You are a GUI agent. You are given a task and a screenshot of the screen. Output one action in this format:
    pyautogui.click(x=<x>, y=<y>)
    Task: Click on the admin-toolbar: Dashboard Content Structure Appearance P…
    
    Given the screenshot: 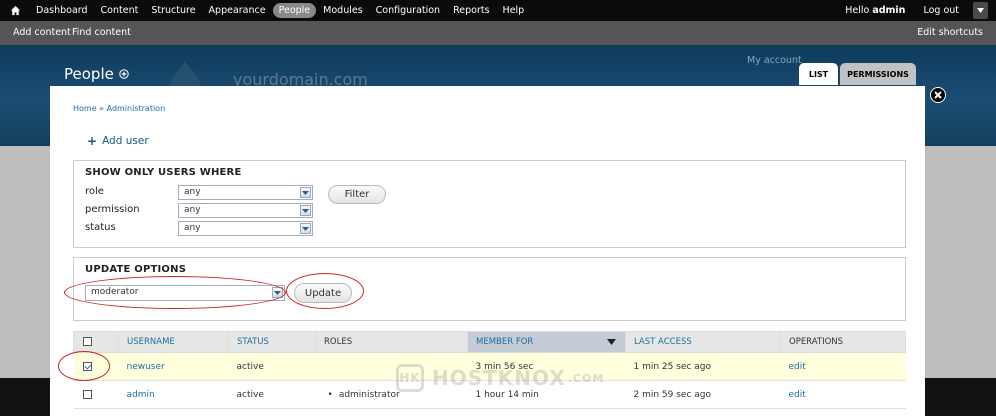 What is the action you would take?
    pyautogui.click(x=498, y=10)
    